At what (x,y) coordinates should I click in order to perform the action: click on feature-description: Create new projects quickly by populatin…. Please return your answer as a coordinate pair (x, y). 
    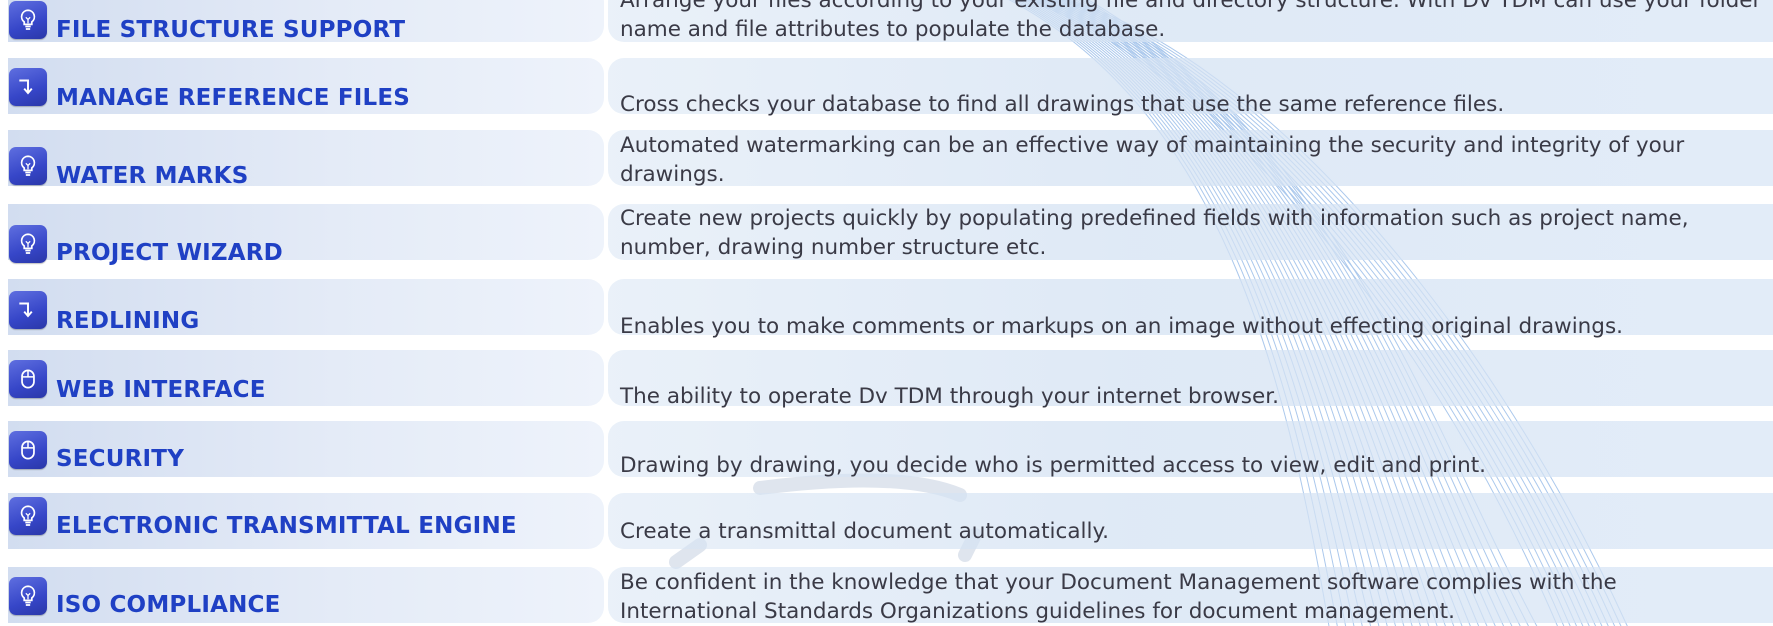
    Looking at the image, I should click on (1154, 233).